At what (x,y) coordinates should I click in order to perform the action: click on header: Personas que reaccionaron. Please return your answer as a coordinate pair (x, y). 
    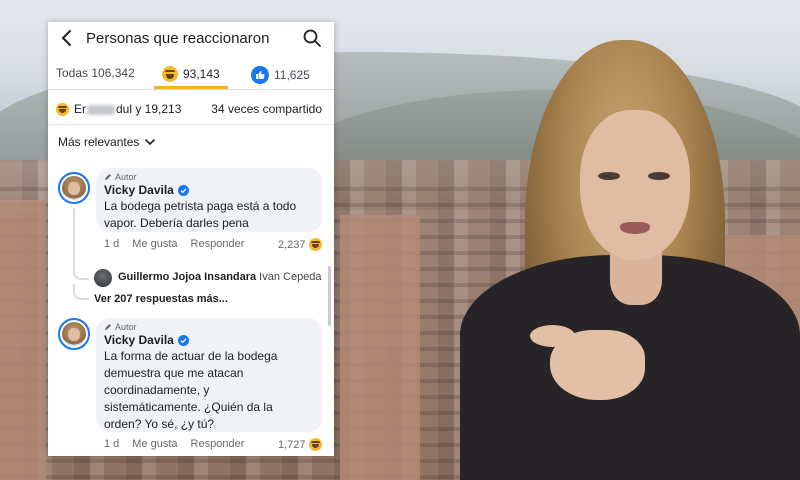
    Looking at the image, I should click on (191, 39).